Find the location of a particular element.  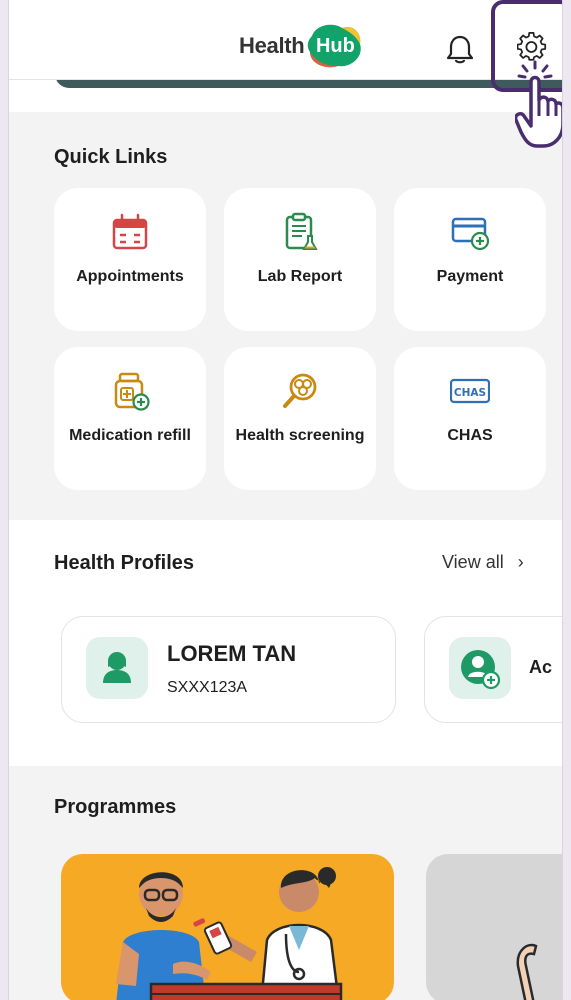

bell-icon is located at coordinates (460, 49).